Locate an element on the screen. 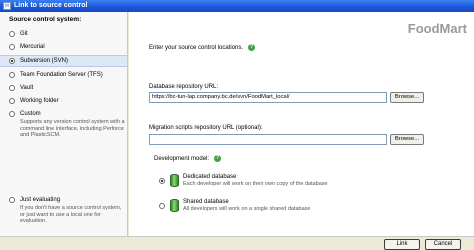 Image resolution: width=474 pixels, height=250 pixels. option-label: Vault is located at coordinates (27, 88).